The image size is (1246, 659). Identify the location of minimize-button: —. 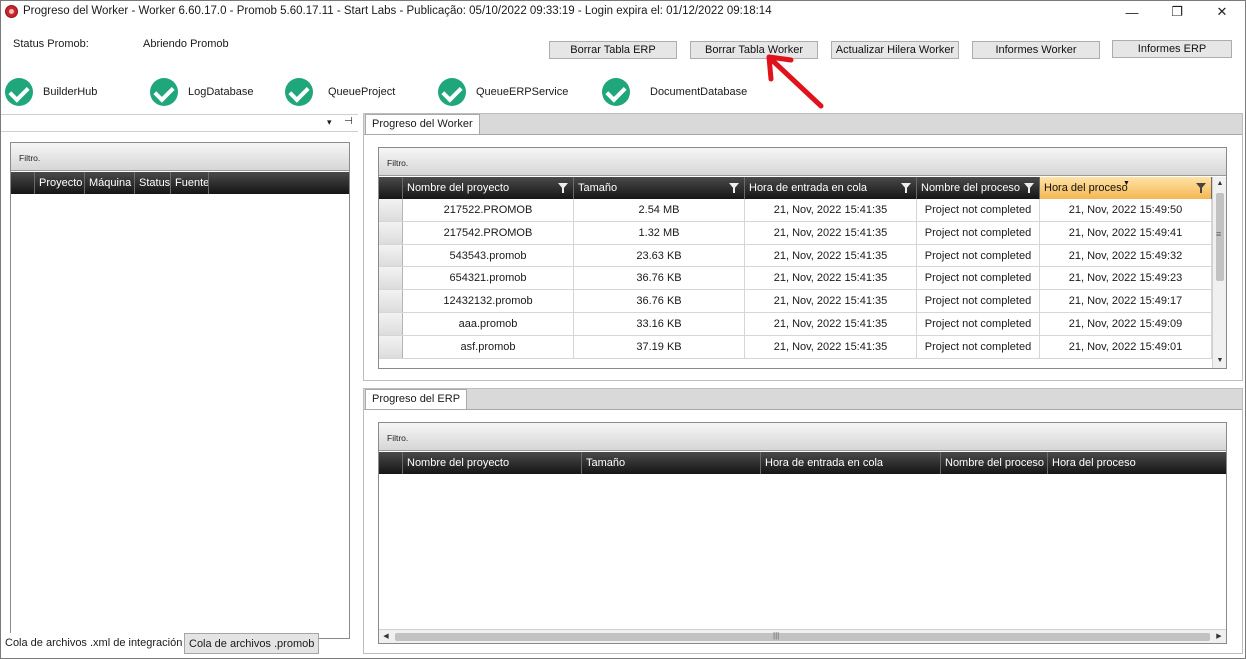
(1132, 12).